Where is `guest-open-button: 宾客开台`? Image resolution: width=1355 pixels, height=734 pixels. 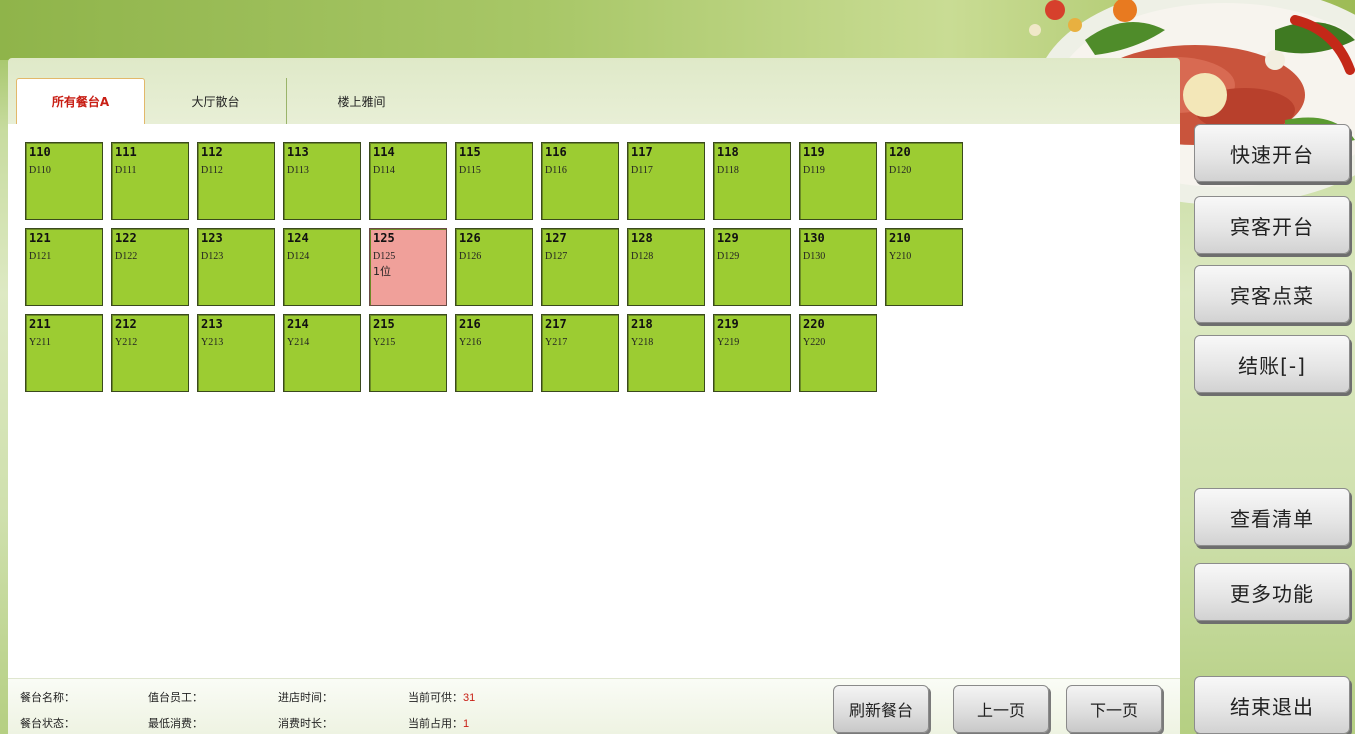 guest-open-button: 宾客开台 is located at coordinates (1272, 225).